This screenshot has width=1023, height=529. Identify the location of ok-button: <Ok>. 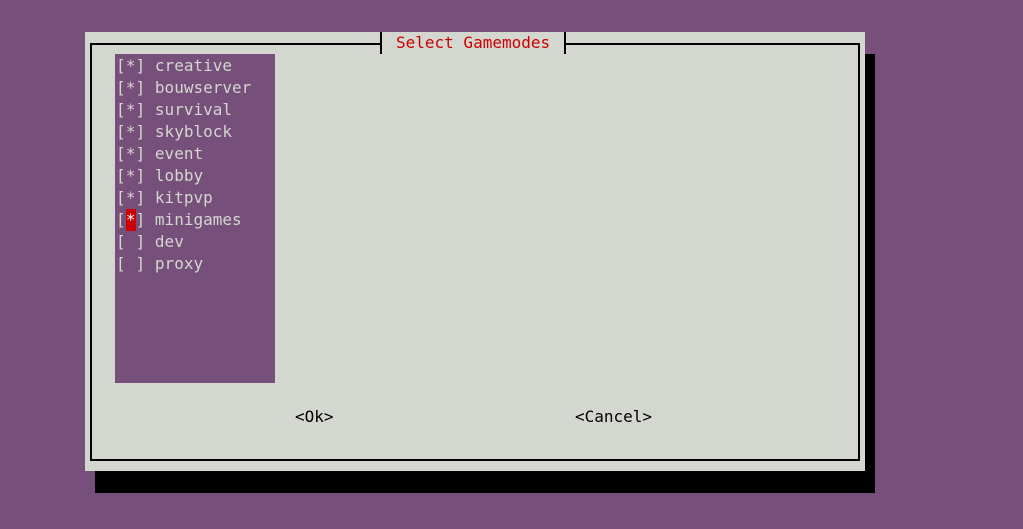
(314, 417).